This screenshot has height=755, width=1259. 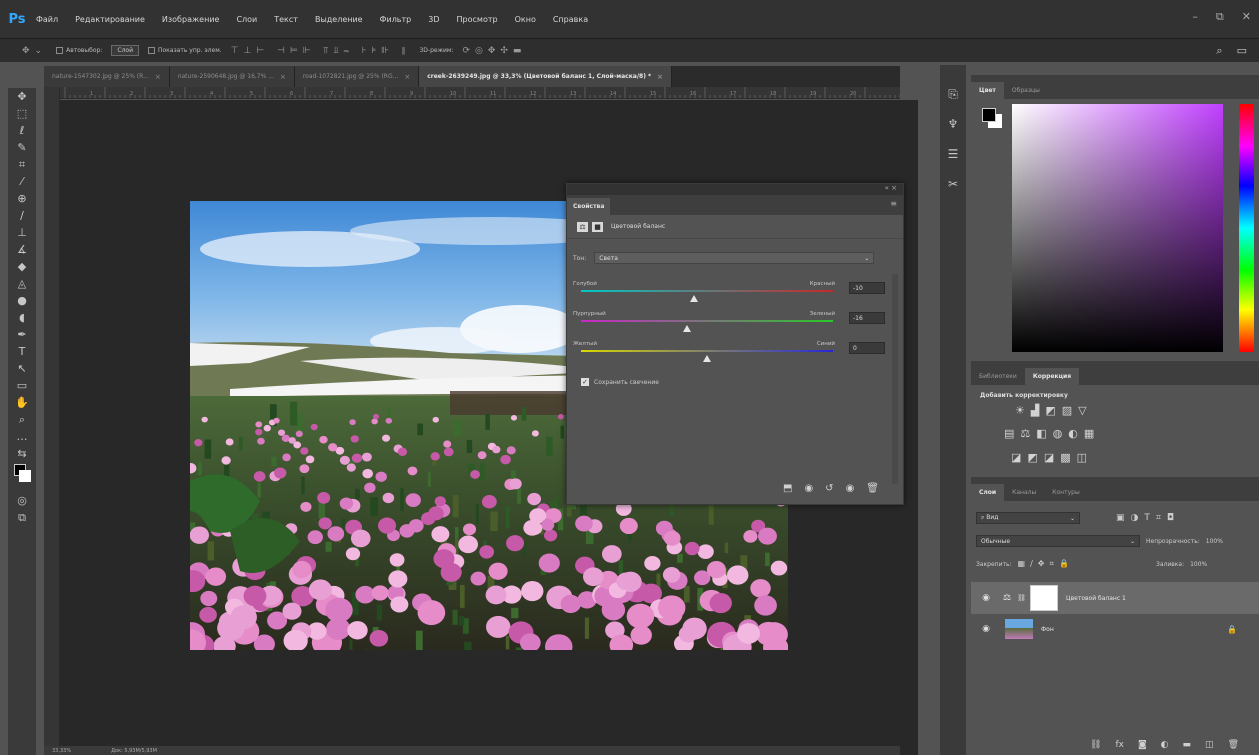 I want to click on invert-icon: ◪, so click(x=1016, y=457).